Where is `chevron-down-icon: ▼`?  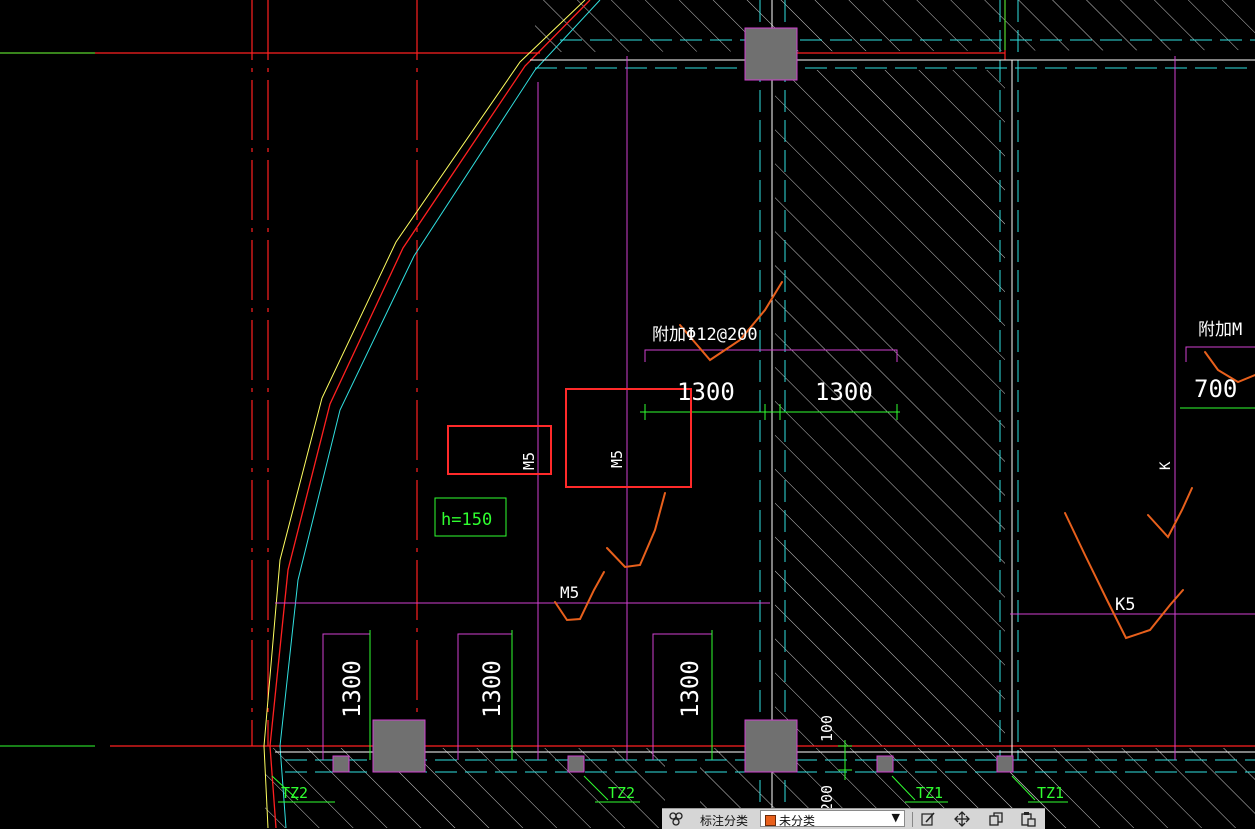 chevron-down-icon: ▼ is located at coordinates (895, 817).